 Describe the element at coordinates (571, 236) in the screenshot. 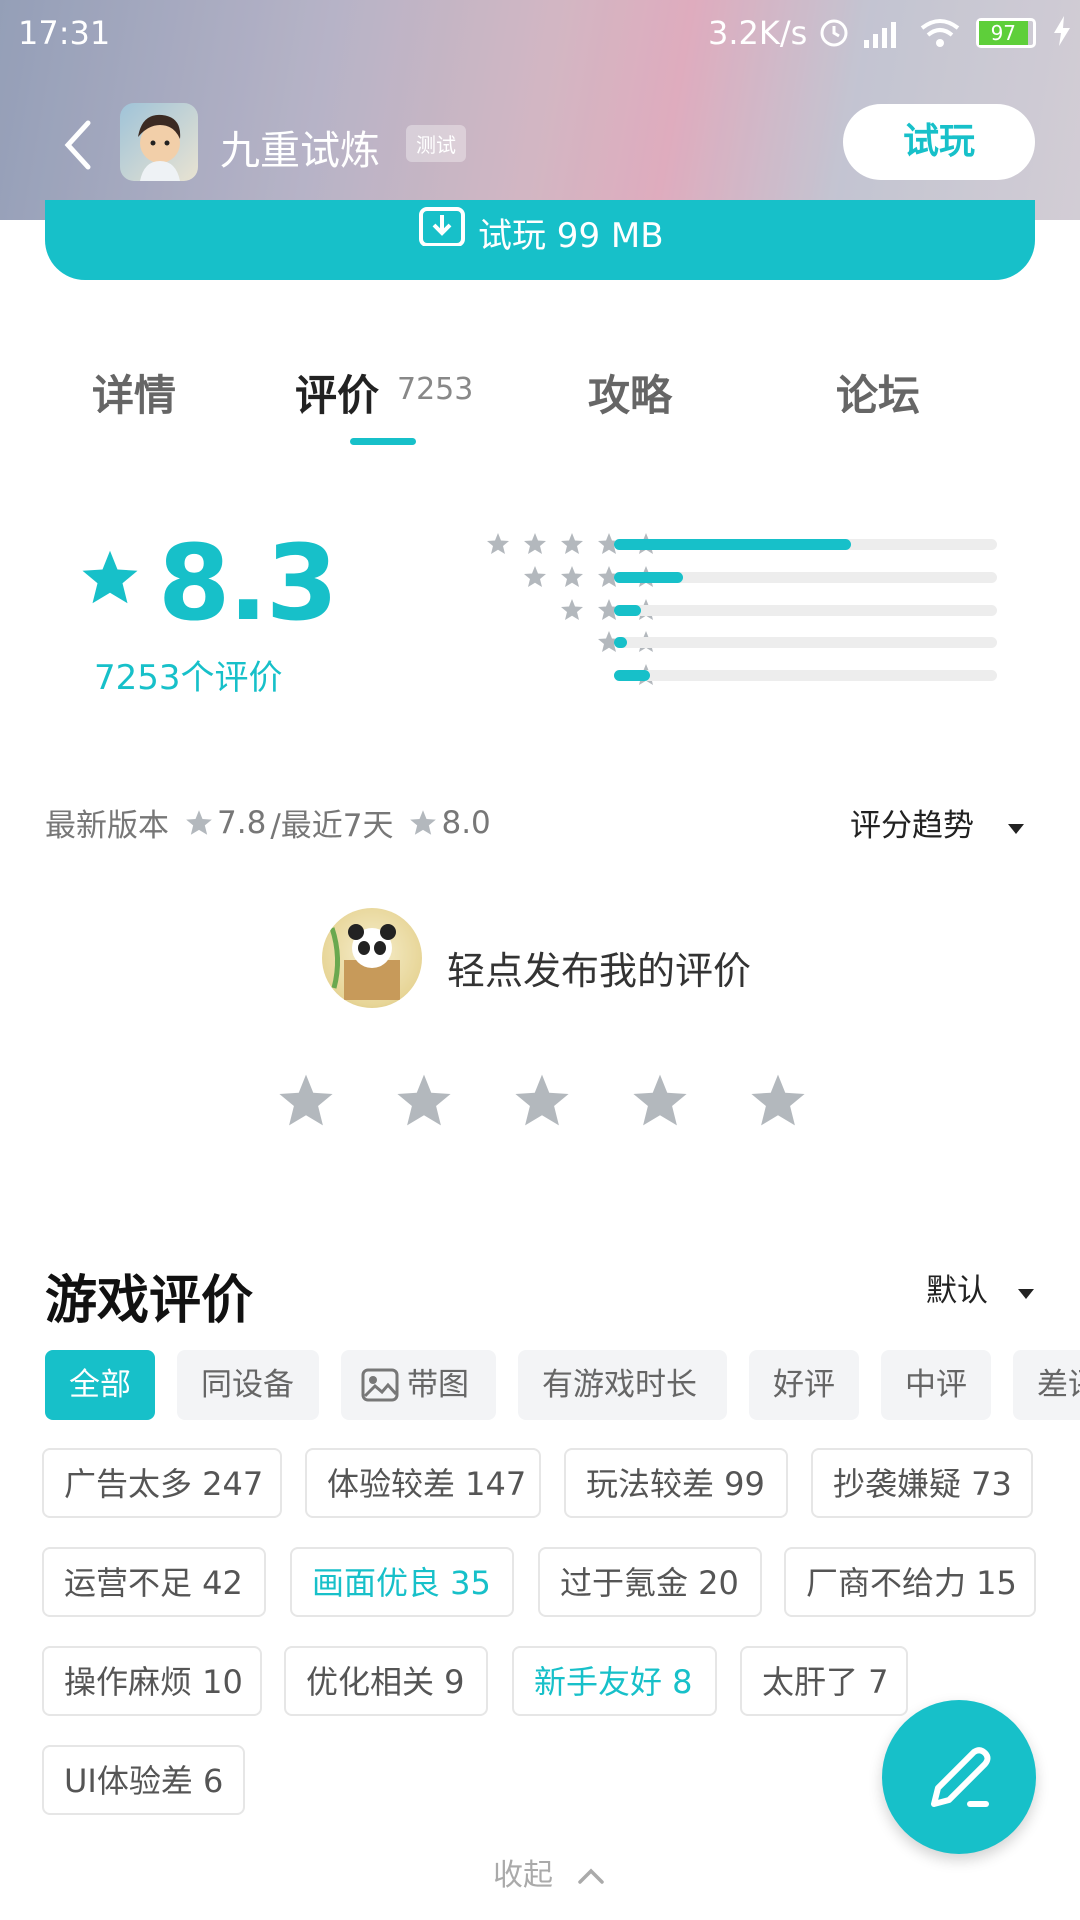

I see `download-label: 试玩 99 MB` at that location.